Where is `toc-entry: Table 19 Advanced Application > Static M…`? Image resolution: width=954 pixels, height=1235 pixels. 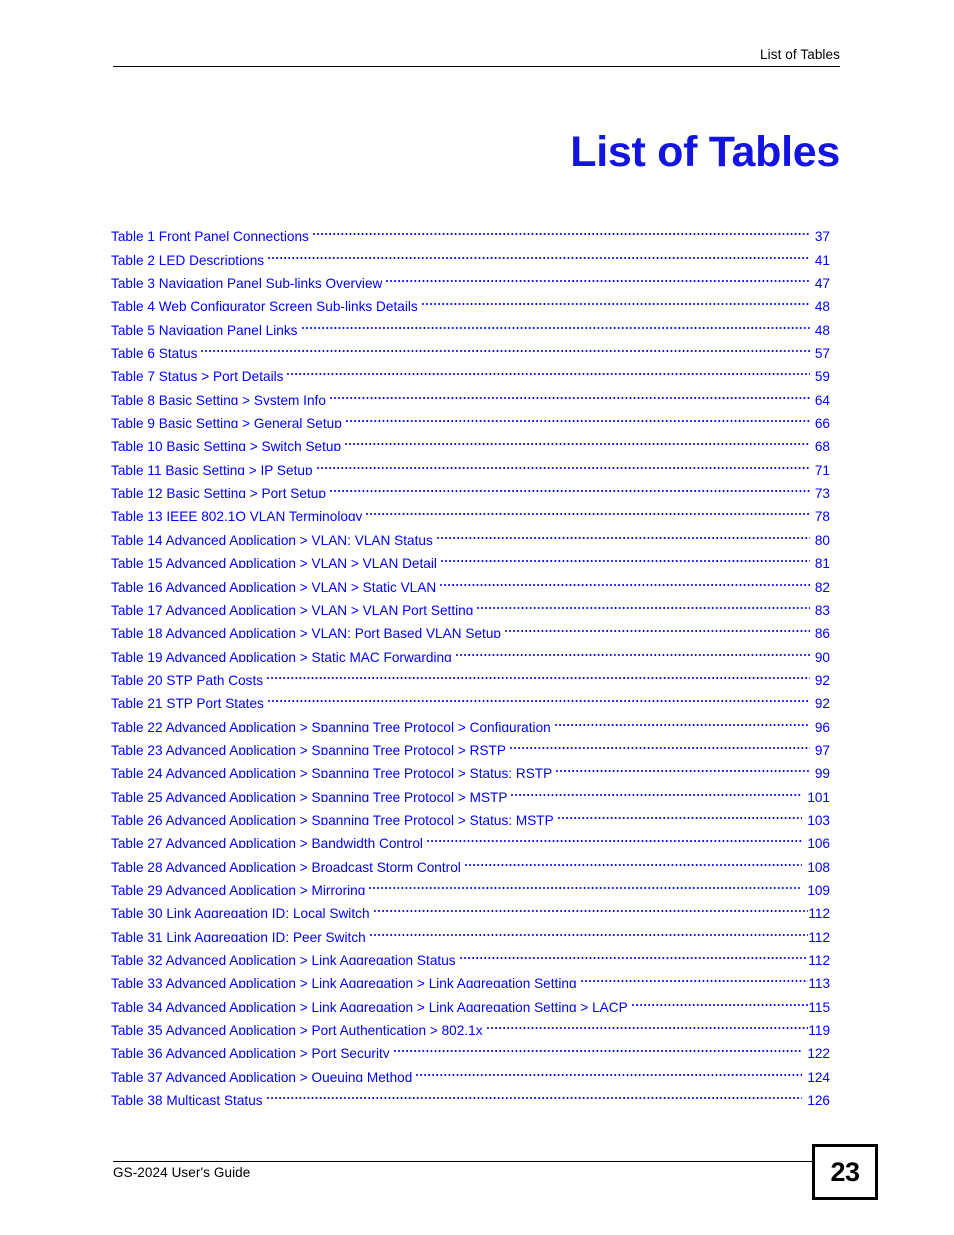 toc-entry: Table 19 Advanced Application > Static M… is located at coordinates (470, 650).